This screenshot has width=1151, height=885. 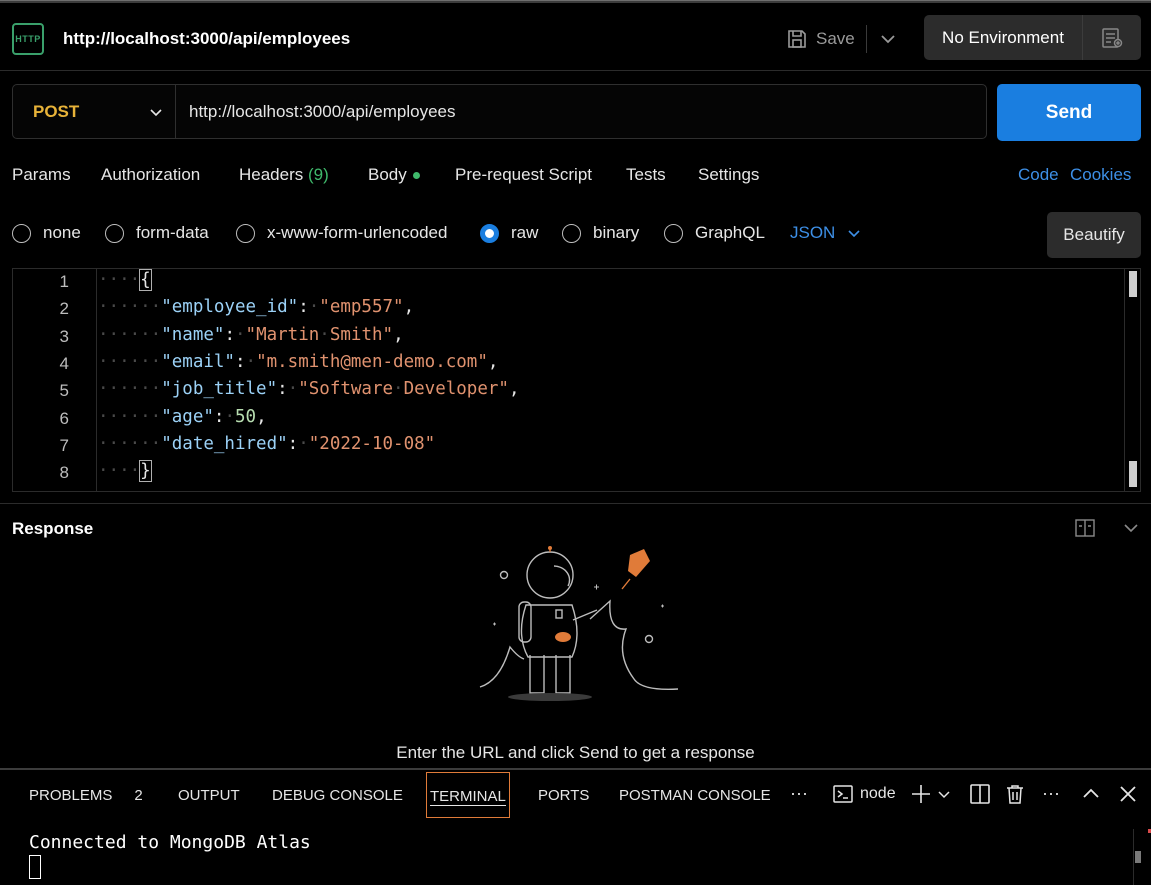 What do you see at coordinates (575, 769) in the screenshot?
I see `panel-divider` at bounding box center [575, 769].